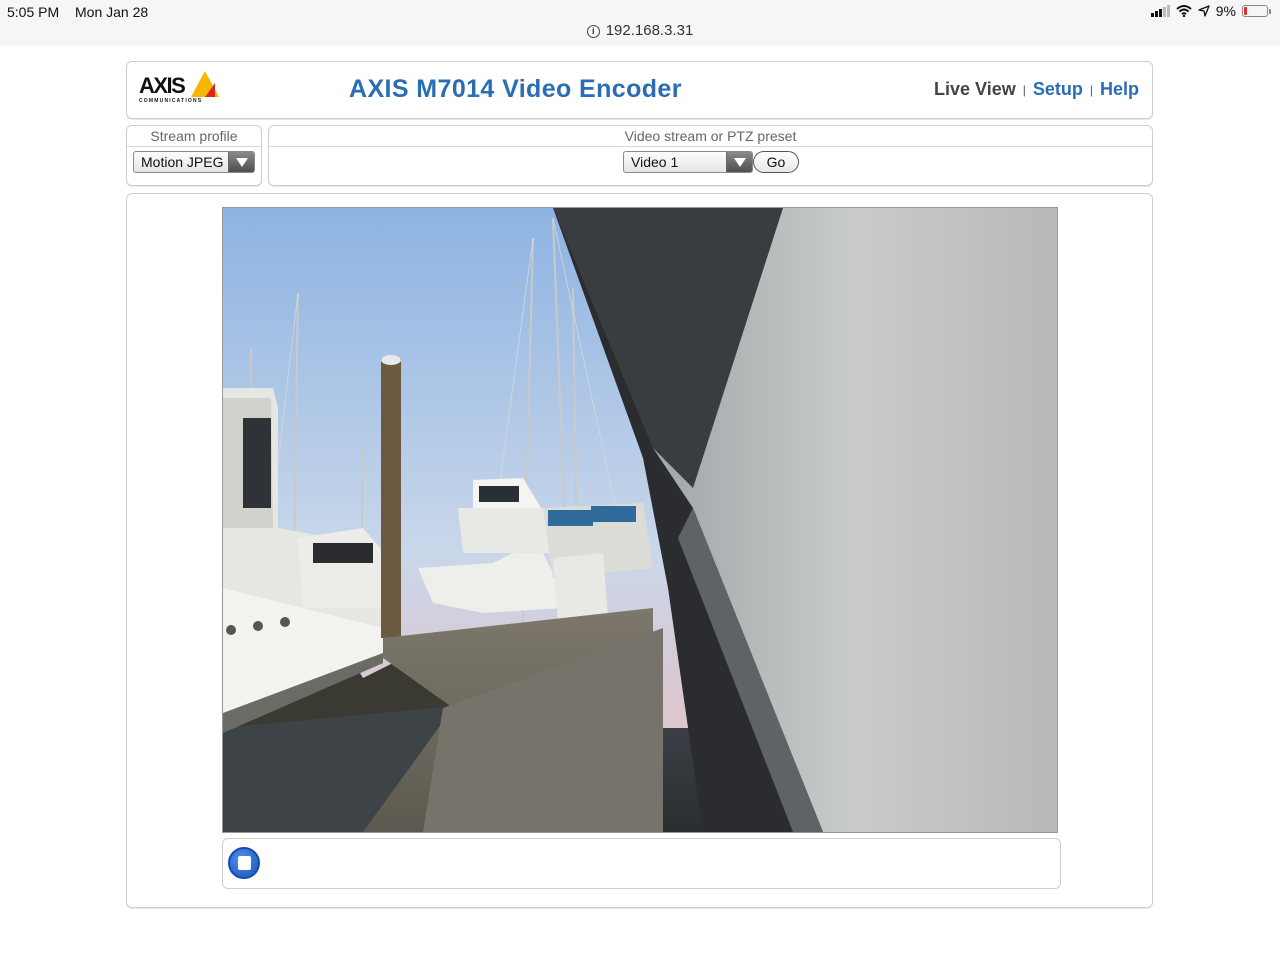 Image resolution: width=1280 pixels, height=960 pixels. Describe the element at coordinates (162, 85) in the screenshot. I see `logo-text: AXIS` at that location.